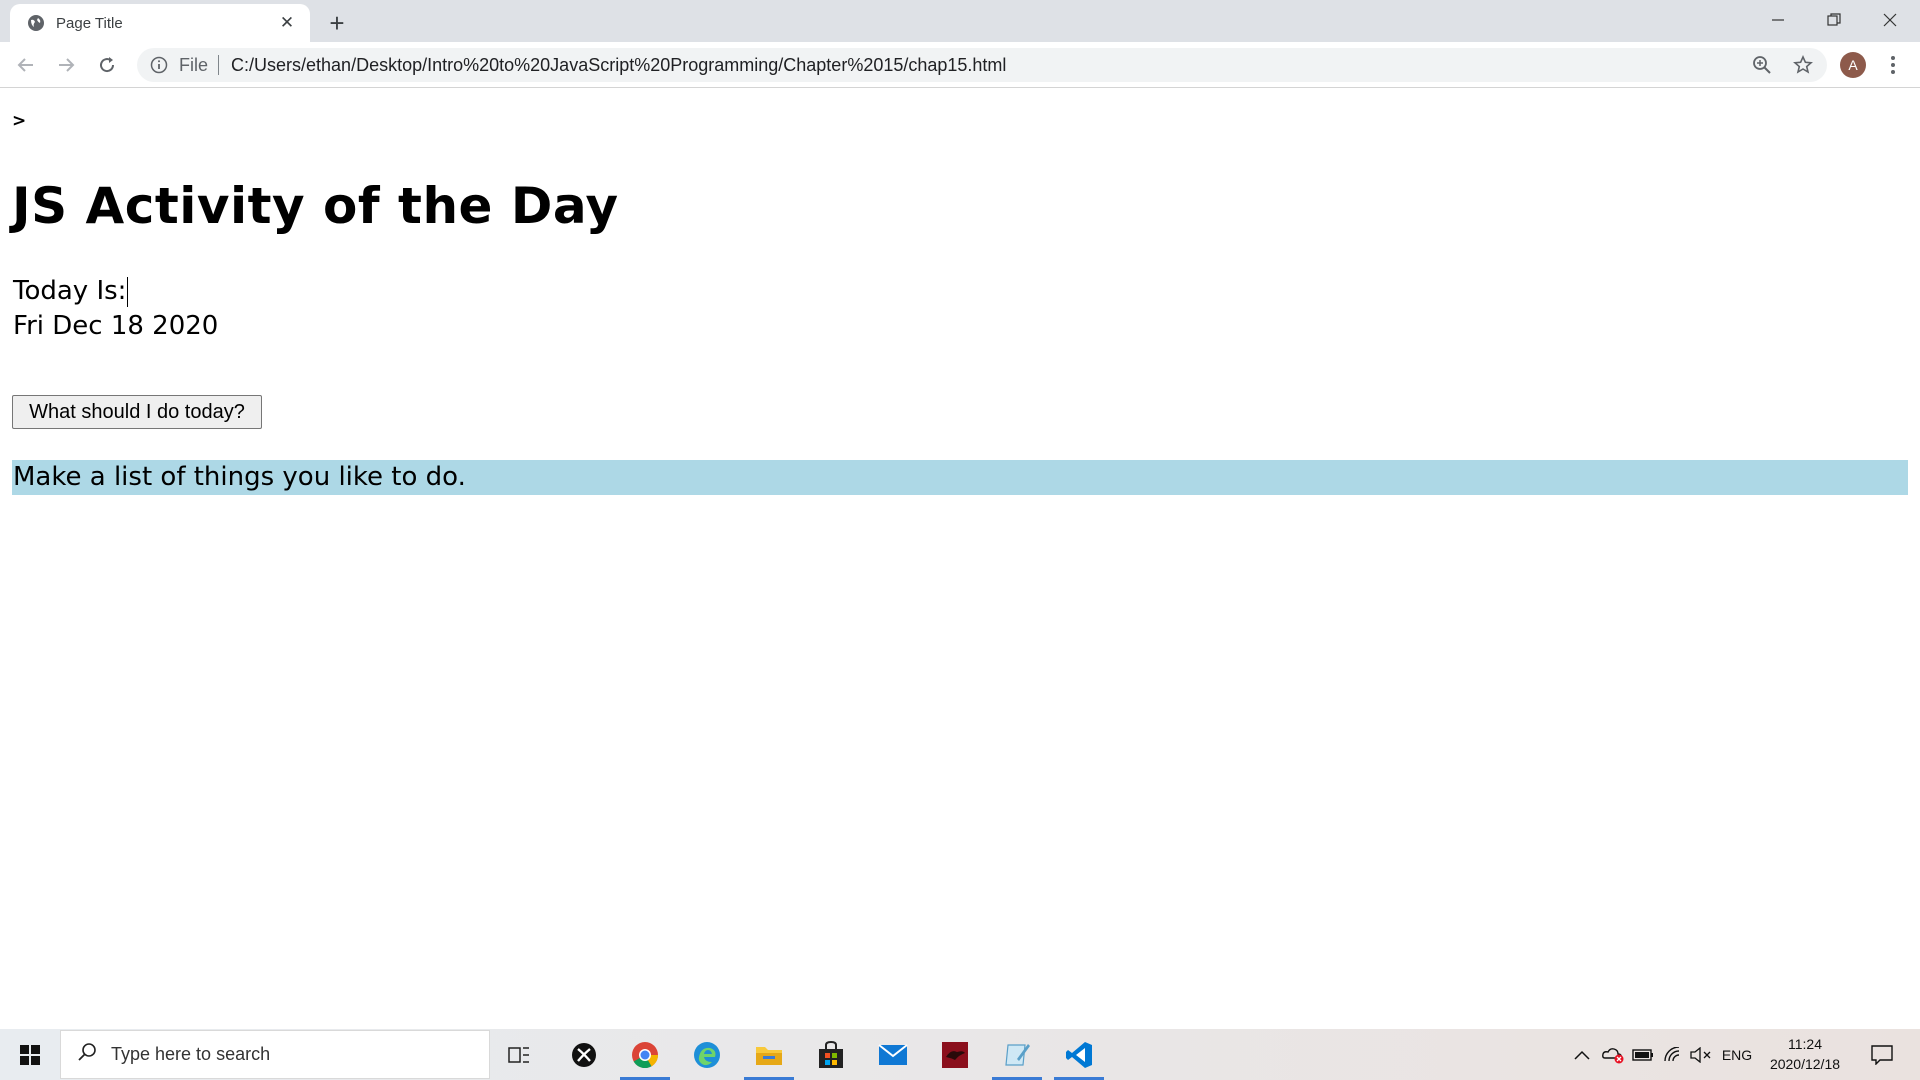  What do you see at coordinates (1737, 1054) in the screenshot?
I see `language-indicator: ENG` at bounding box center [1737, 1054].